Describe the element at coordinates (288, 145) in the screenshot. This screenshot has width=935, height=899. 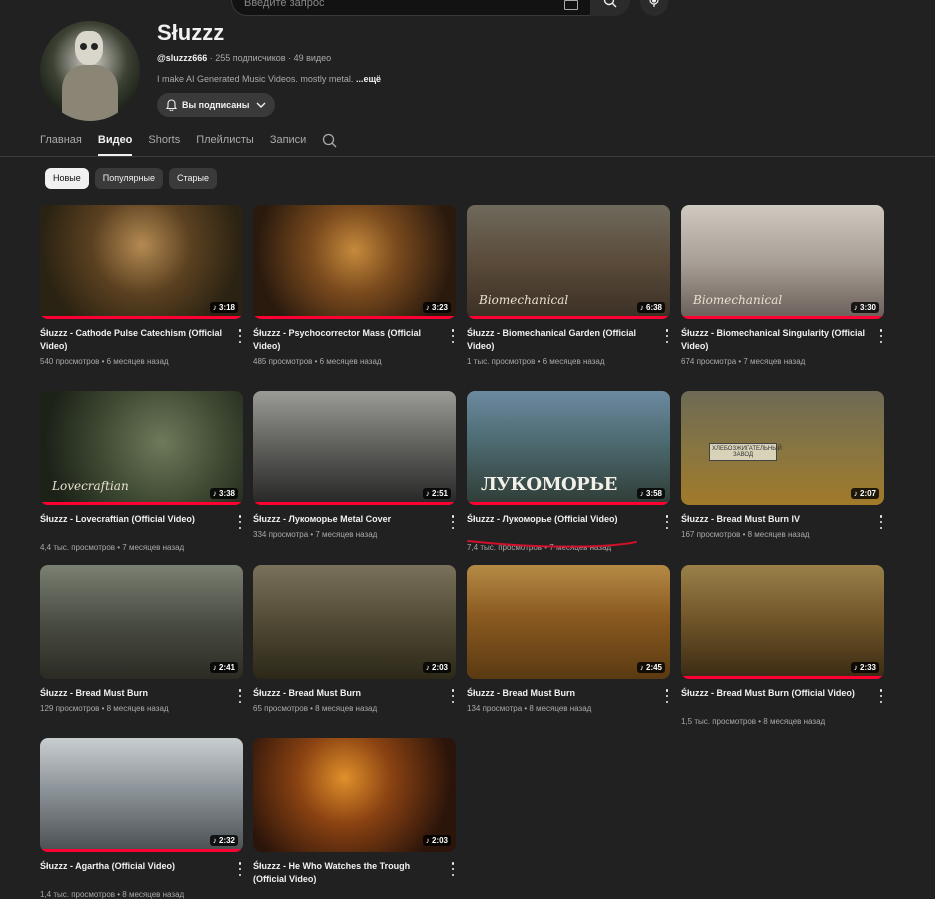
I see `tab-posts: Записи` at that location.